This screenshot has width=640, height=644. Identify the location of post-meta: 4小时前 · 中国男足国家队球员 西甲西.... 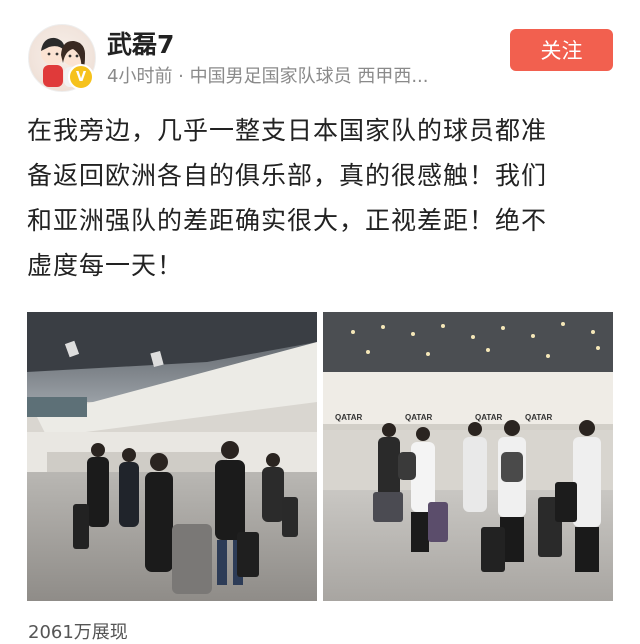
(268, 76).